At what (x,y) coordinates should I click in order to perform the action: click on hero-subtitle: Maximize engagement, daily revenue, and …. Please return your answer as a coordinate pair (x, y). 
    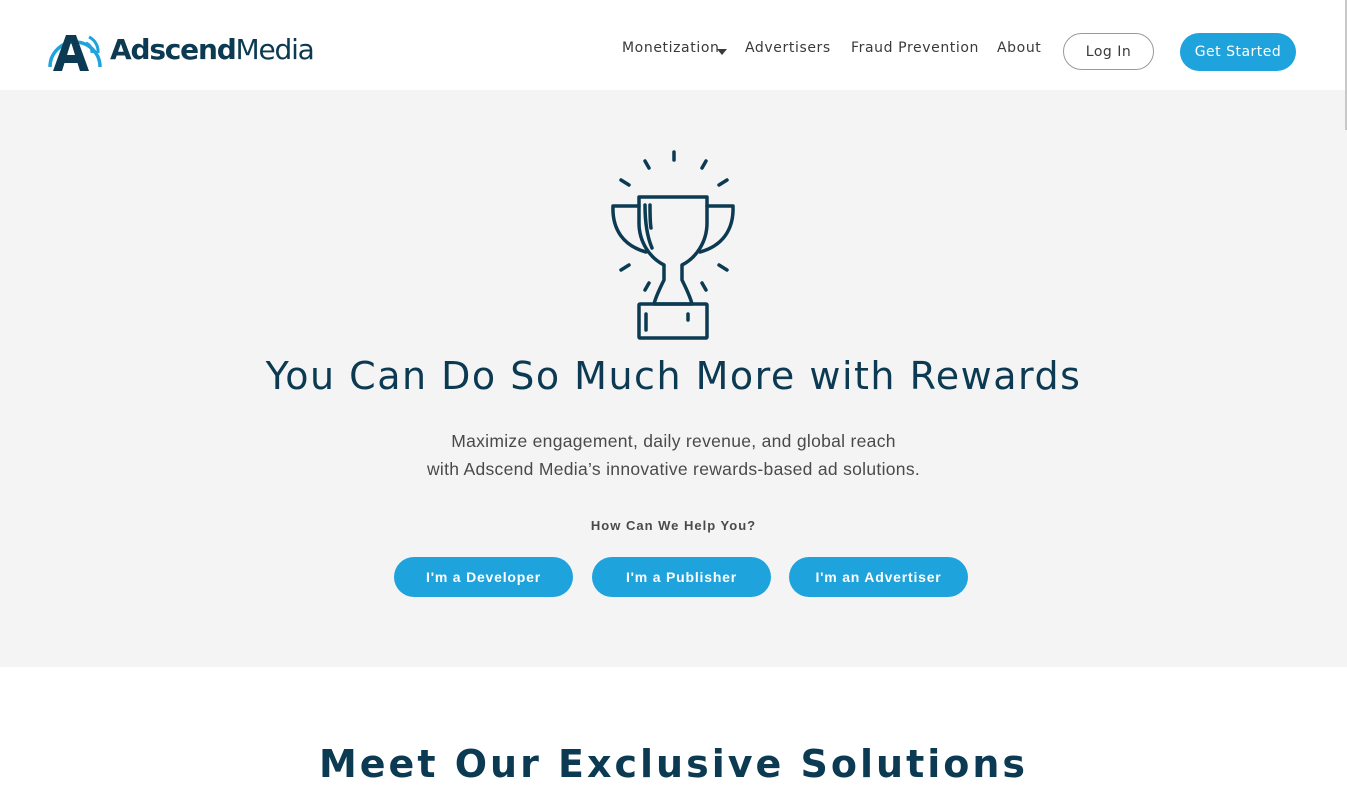
    Looking at the image, I should click on (673, 455).